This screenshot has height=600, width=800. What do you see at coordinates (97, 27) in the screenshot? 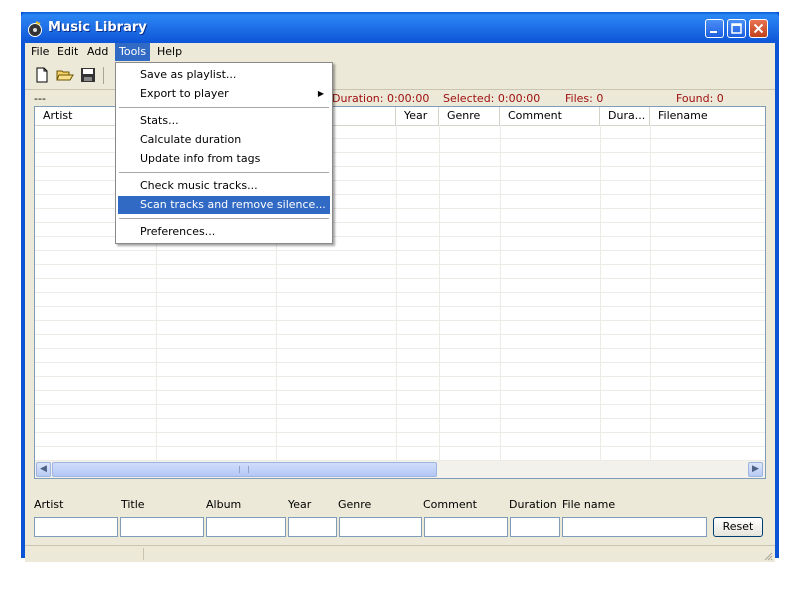
I see `window-title: Music Library` at bounding box center [97, 27].